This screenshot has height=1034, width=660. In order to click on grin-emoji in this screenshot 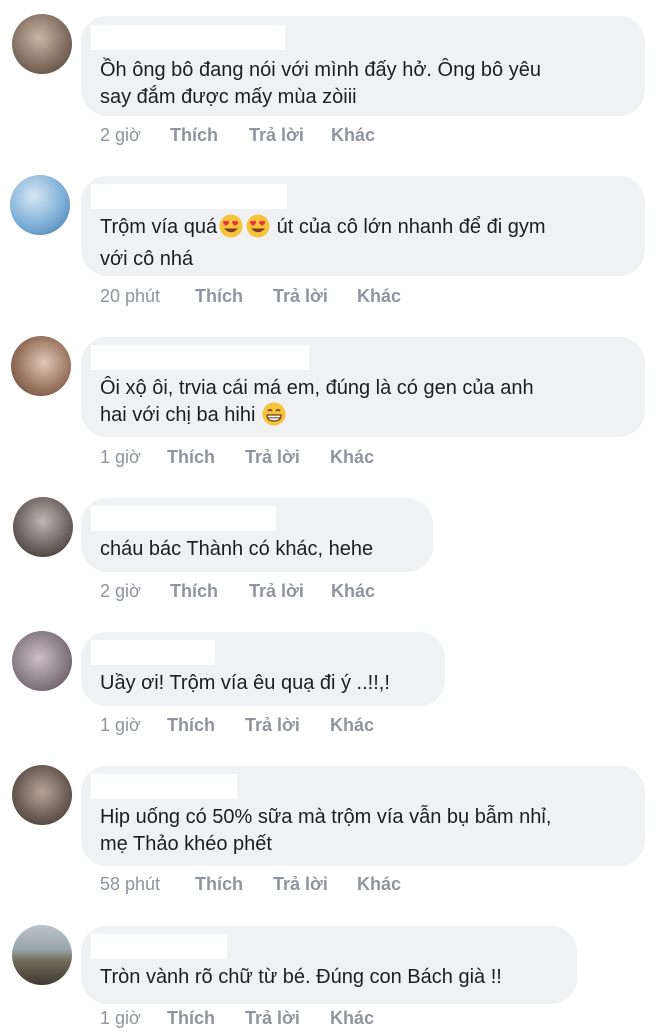, I will do `click(274, 418)`.